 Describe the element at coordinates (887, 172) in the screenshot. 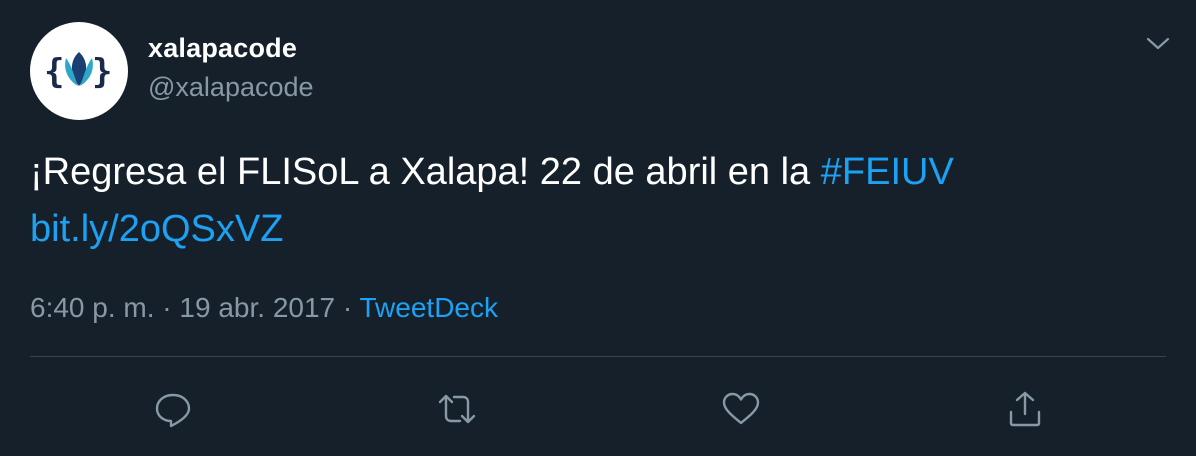

I see `hashtag-link: #FEIUV` at that location.